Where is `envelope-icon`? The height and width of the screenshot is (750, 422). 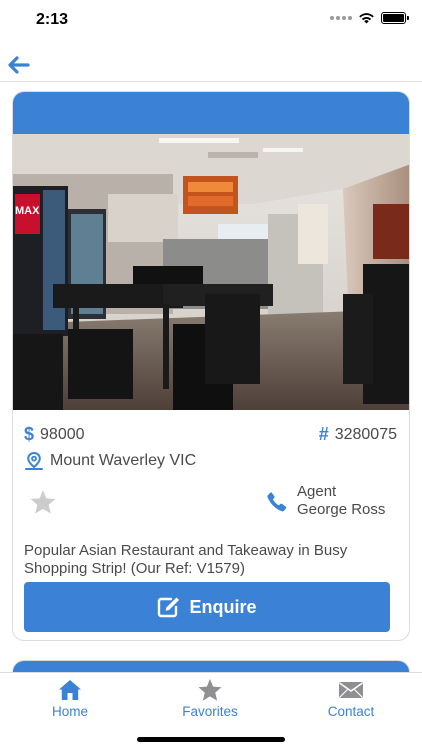
envelope-icon is located at coordinates (351, 690).